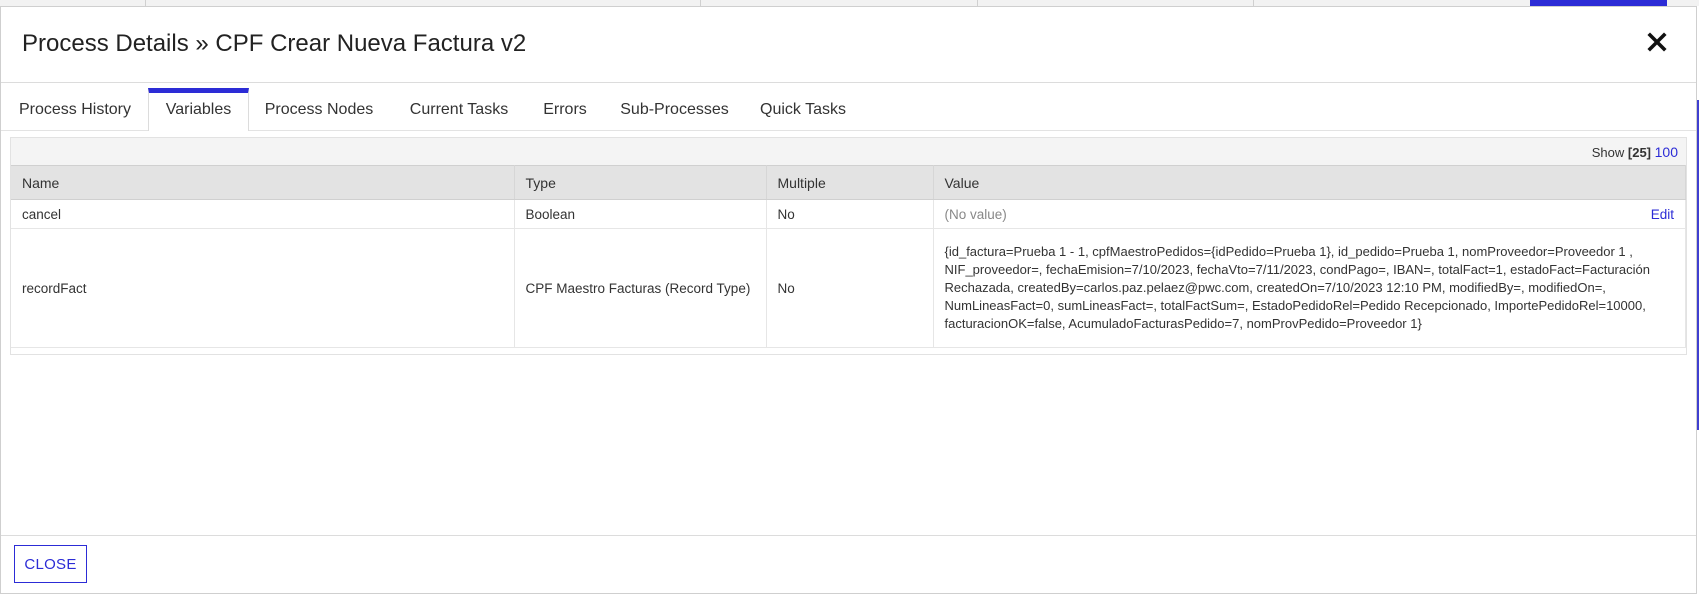 This screenshot has width=1699, height=595. Describe the element at coordinates (1662, 214) in the screenshot. I see `edit-link: Edit` at that location.